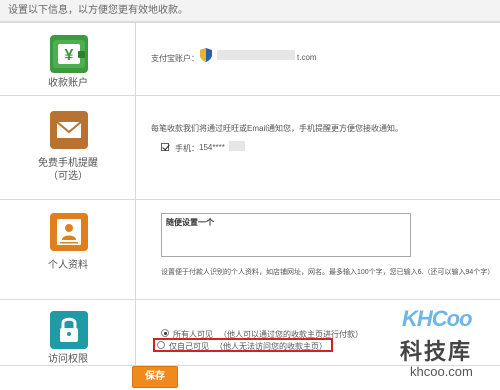 The image size is (500, 390). I want to click on option-self-note: （他人无法访问您的收款主页）, so click(271, 346).